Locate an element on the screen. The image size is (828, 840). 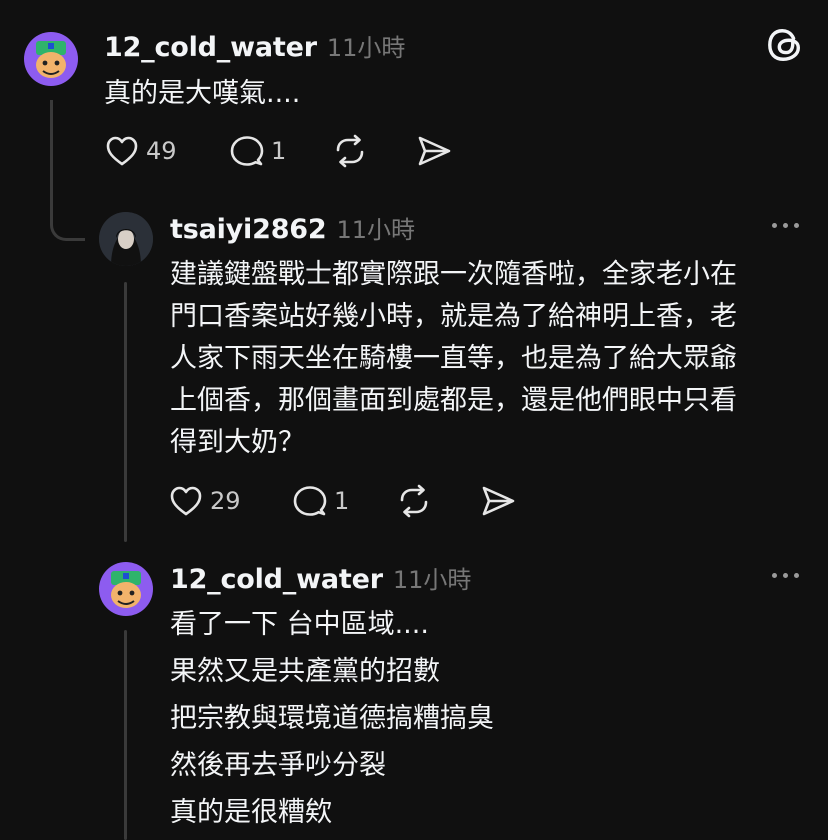
post-text-line: 果然又是共產黨的招數 is located at coordinates (305, 671).